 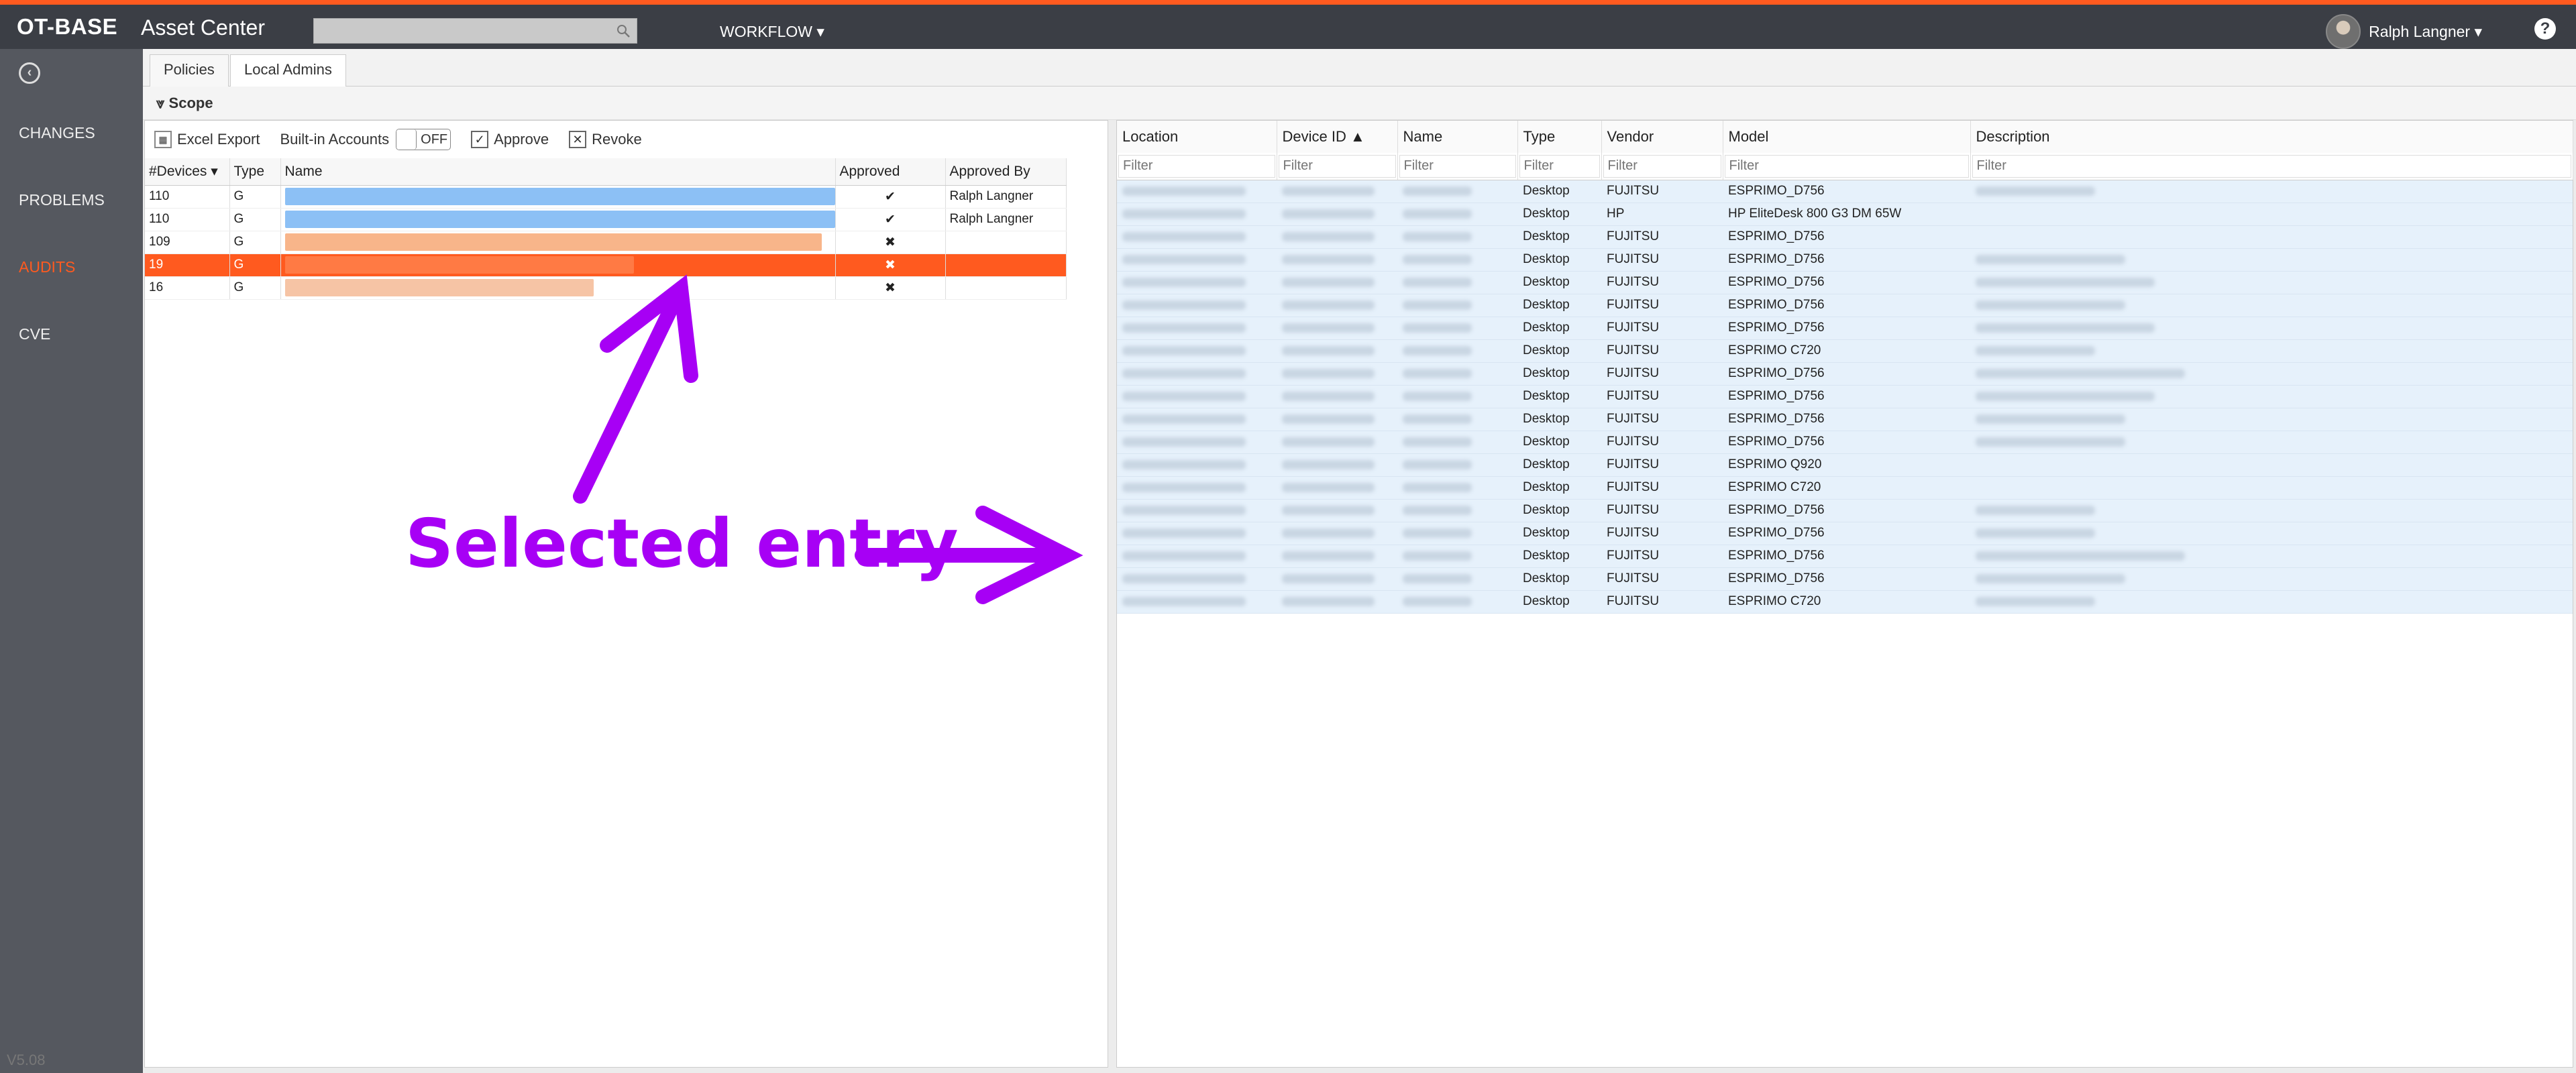 What do you see at coordinates (57, 133) in the screenshot?
I see `sidebar-item-changes: CHANGES` at bounding box center [57, 133].